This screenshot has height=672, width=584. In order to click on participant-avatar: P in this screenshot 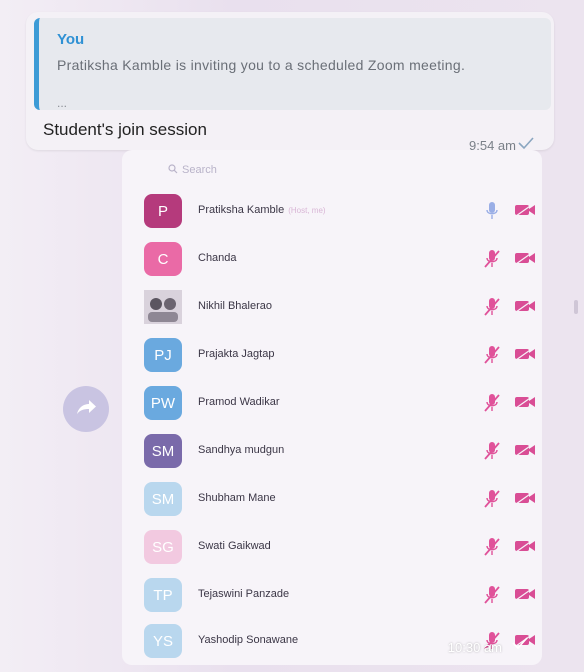, I will do `click(163, 211)`.